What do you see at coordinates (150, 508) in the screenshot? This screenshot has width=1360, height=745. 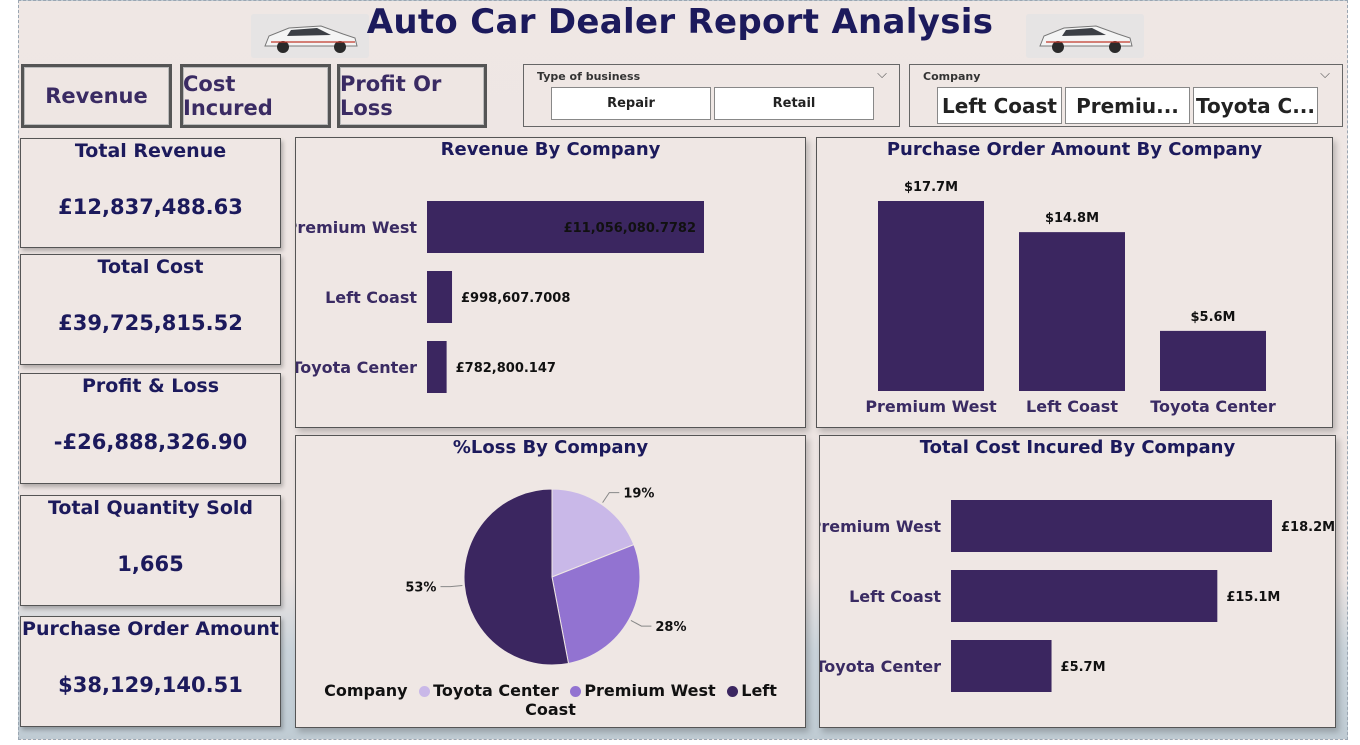 I see `kpi-title: Total Quantity Sold` at bounding box center [150, 508].